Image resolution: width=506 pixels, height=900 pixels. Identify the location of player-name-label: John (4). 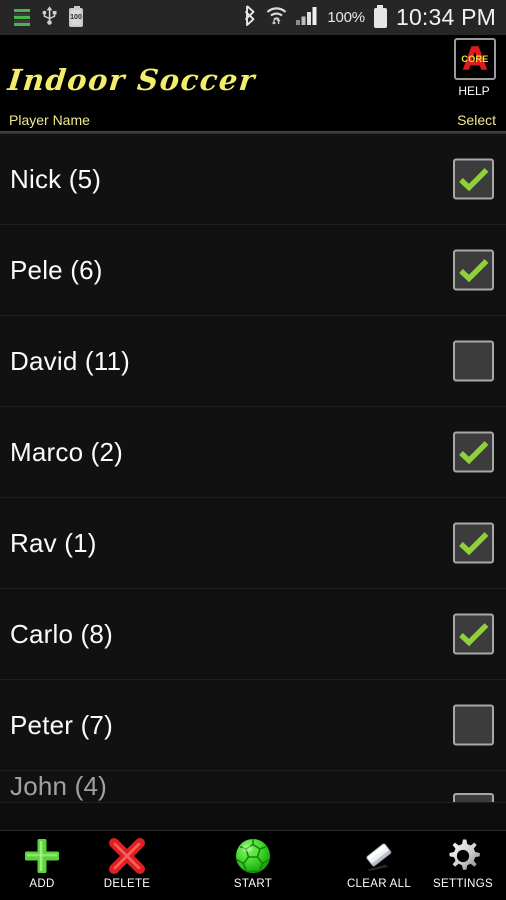
(58, 786).